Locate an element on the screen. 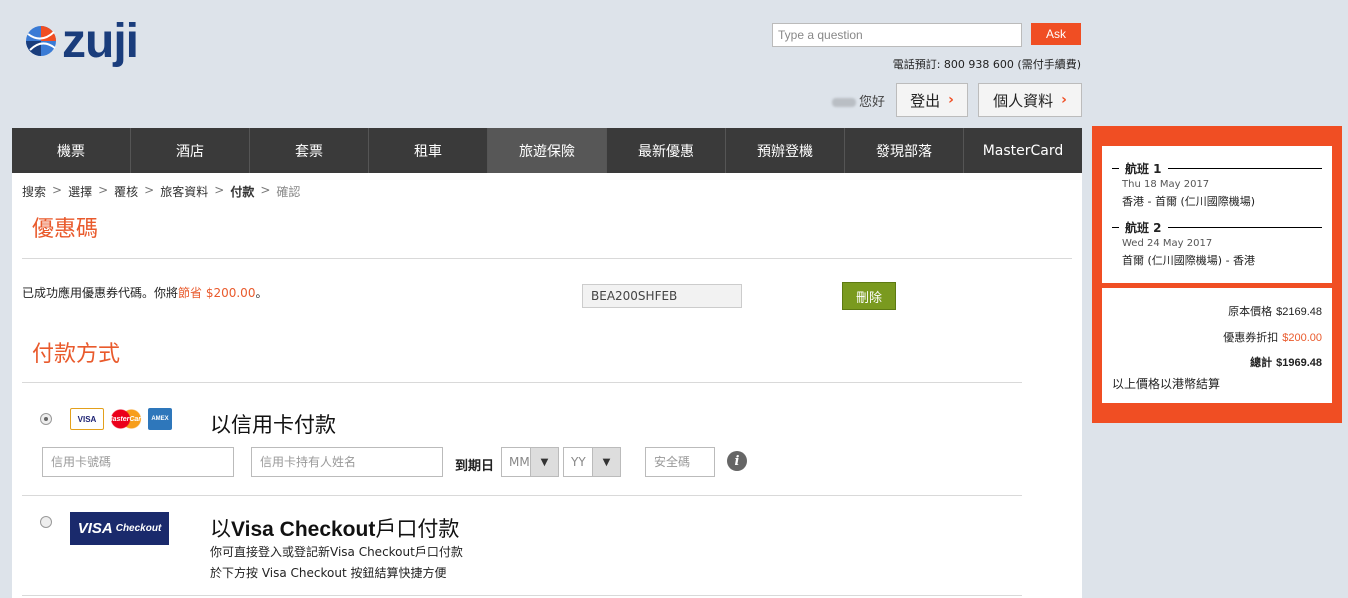 The height and width of the screenshot is (598, 1348). promo-saving-amount: 節省 $200.00 is located at coordinates (217, 293).